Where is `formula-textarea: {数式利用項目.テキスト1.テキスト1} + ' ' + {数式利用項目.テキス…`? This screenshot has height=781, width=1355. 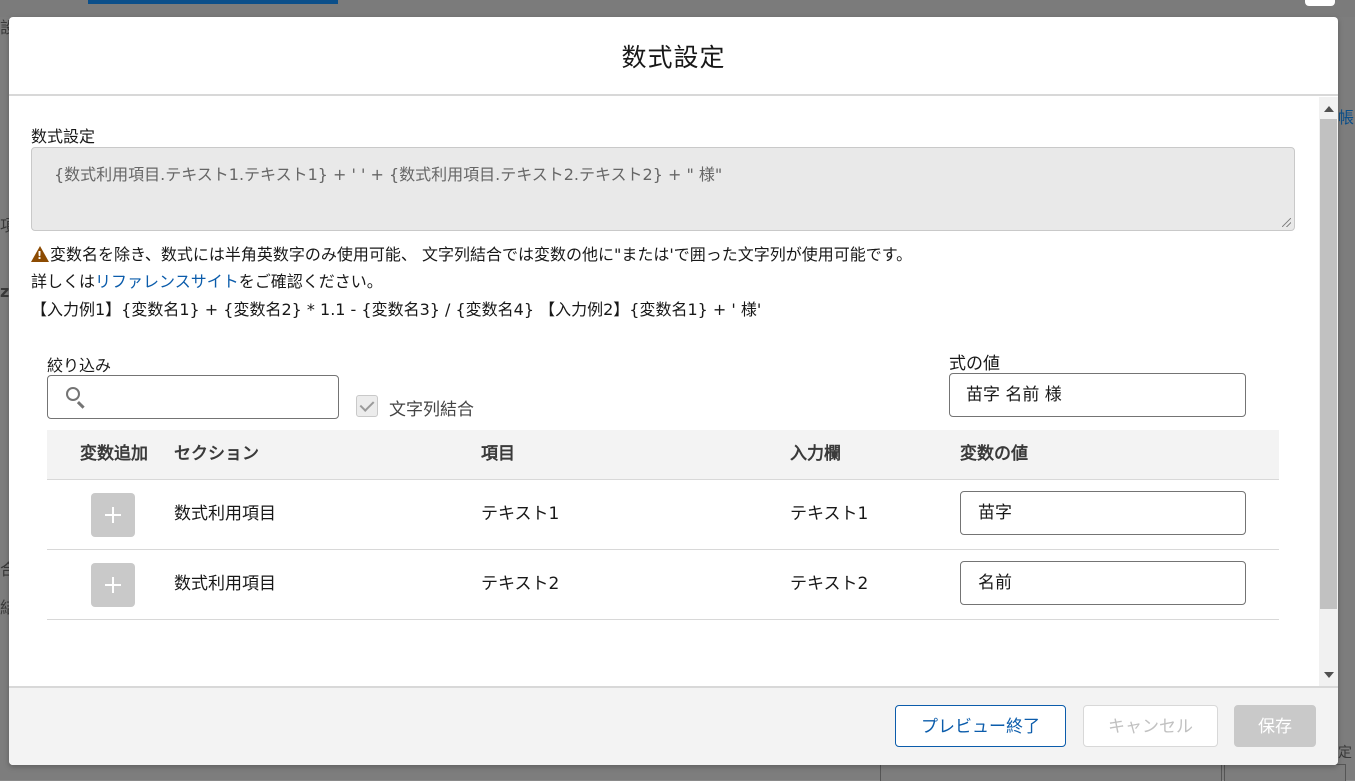
formula-textarea: {数式利用項目.テキスト1.テキスト1} + ' ' + {数式利用項目.テキス… is located at coordinates (663, 189).